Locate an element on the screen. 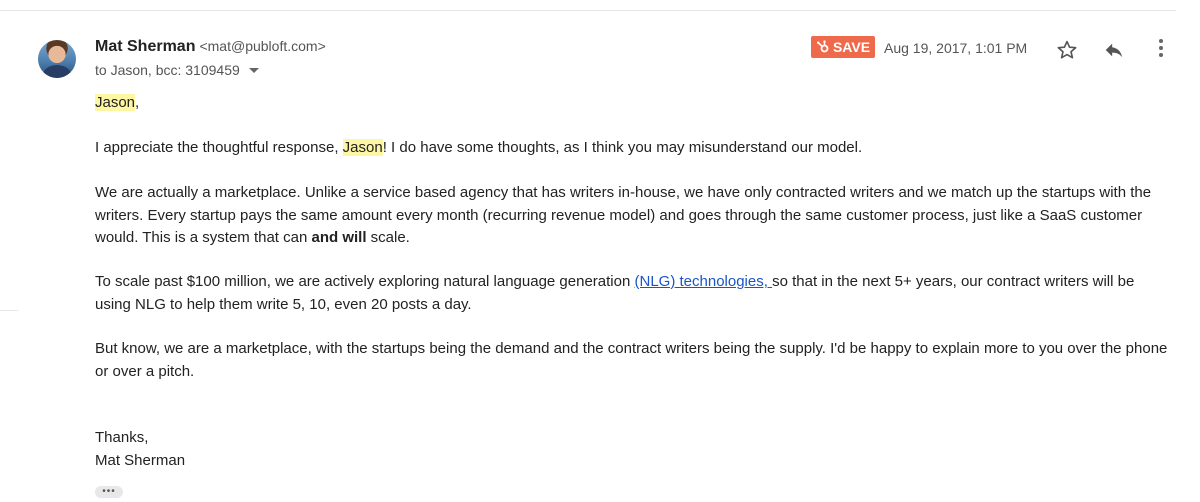 Image resolution: width=1200 pixels, height=502 pixels. side-divider is located at coordinates (9, 310).